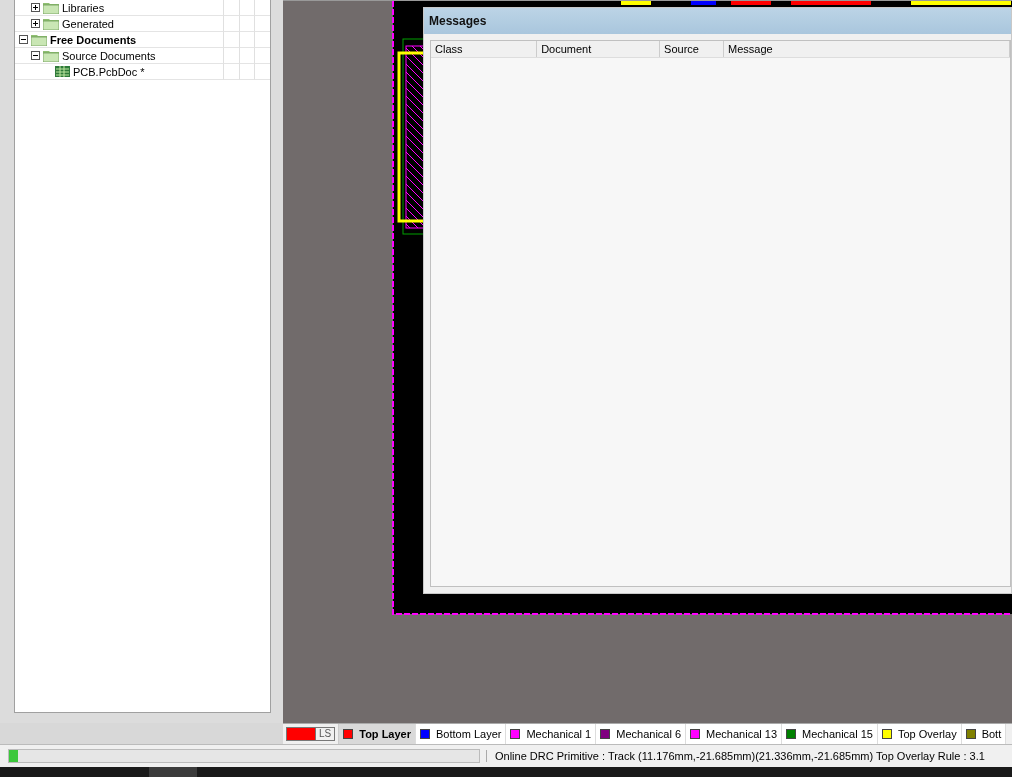 This screenshot has width=1012, height=777. What do you see at coordinates (461, 734) in the screenshot?
I see `layer-tab: Bottom Layer` at bounding box center [461, 734].